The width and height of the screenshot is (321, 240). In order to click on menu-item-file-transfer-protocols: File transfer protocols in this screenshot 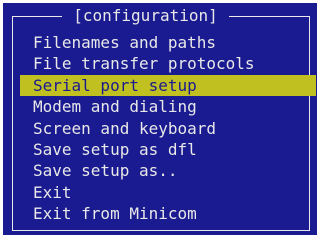, I will do `click(168, 63)`.